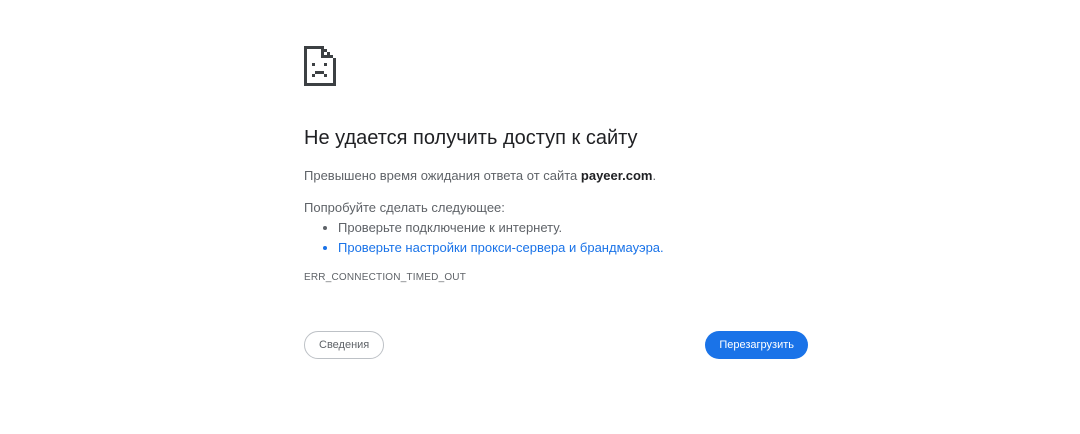 This screenshot has height=434, width=1080. Describe the element at coordinates (404, 207) in the screenshot. I see `suggestions-heading: Попробуйте сделать следующее:` at that location.